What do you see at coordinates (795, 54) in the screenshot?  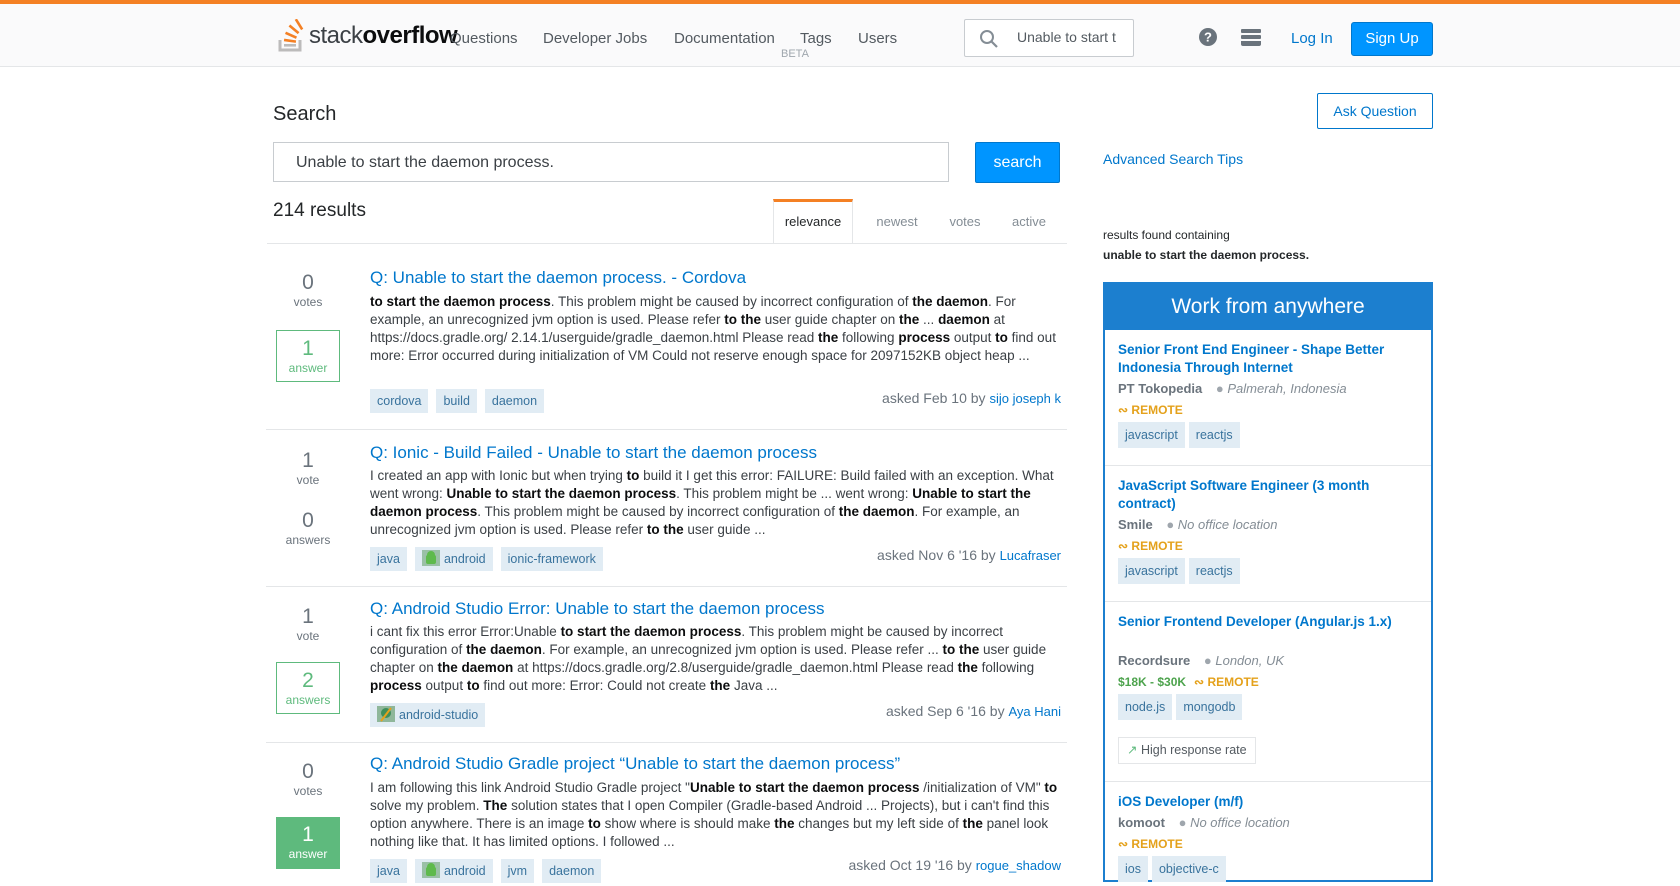 I see `documentation-beta-badge: BETA` at bounding box center [795, 54].